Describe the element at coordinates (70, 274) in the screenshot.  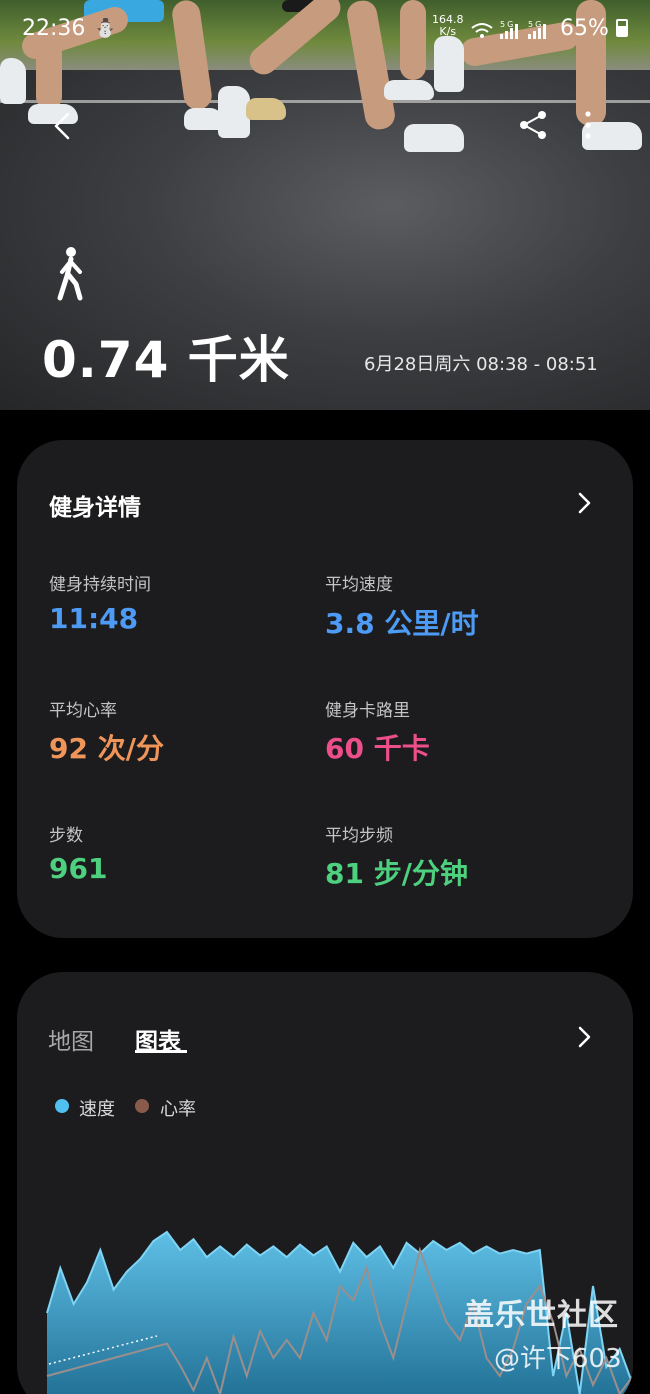
I see `walking-person-icon` at that location.